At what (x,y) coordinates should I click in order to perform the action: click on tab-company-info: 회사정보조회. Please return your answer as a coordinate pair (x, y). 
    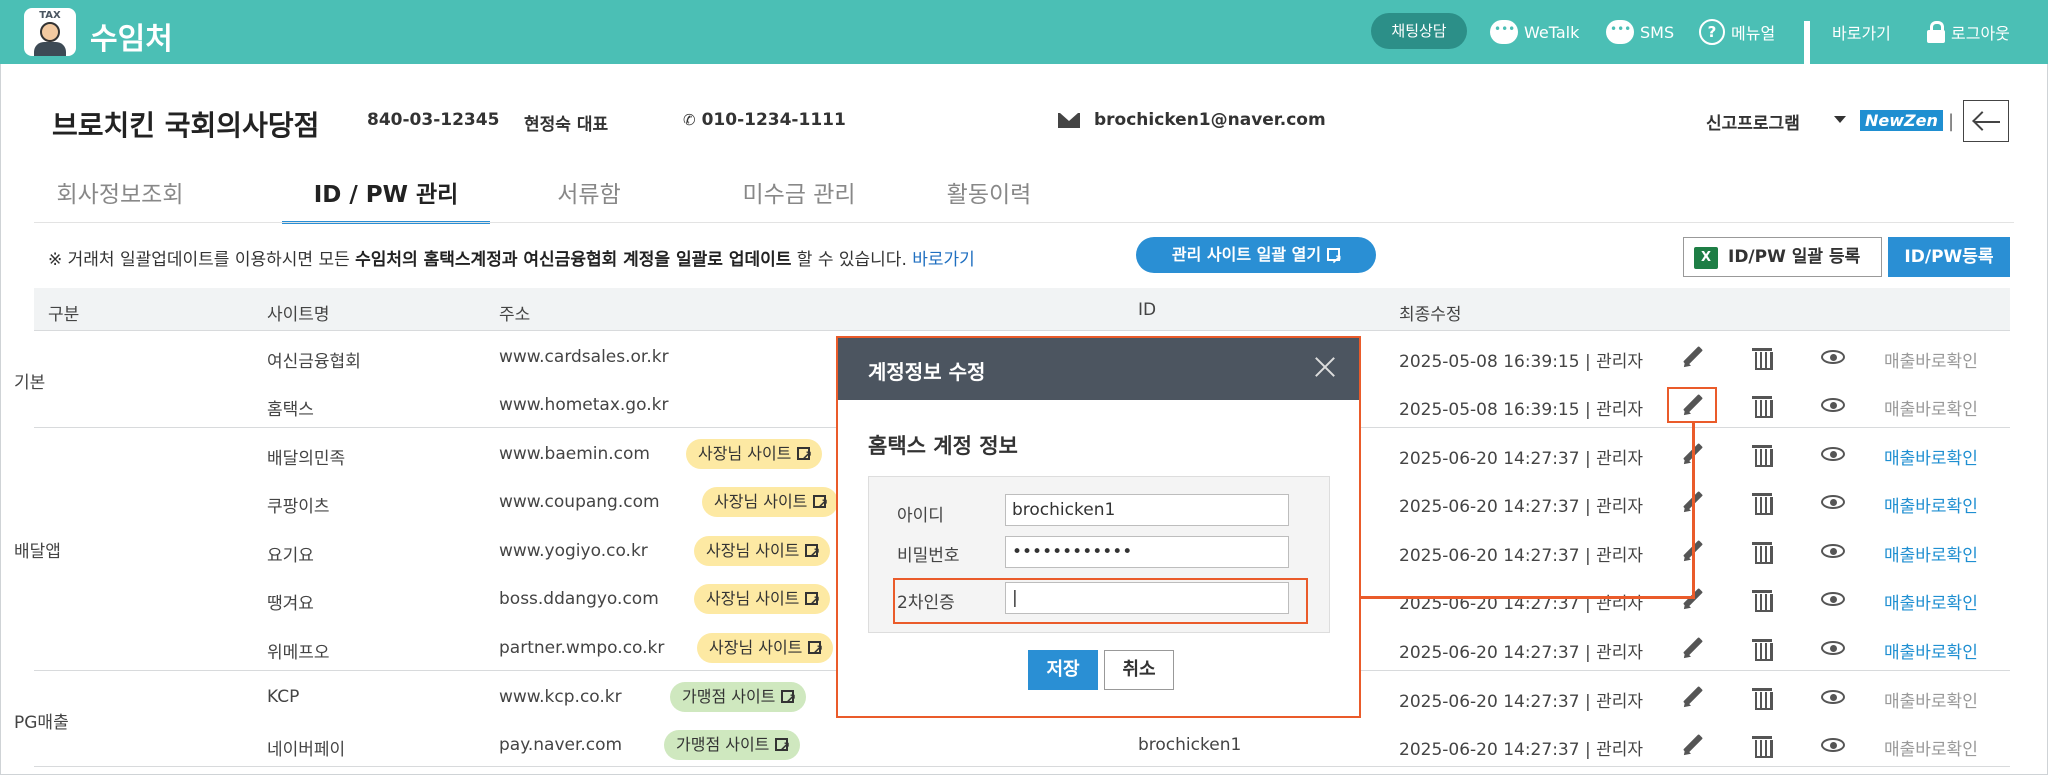
    Looking at the image, I should click on (120, 197).